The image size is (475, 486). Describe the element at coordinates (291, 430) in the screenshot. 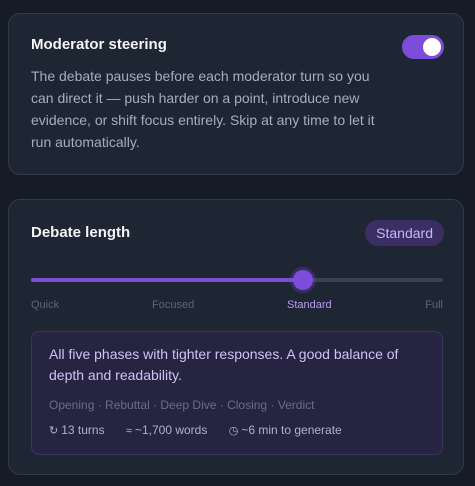

I see `stat-time-text: ~6 min to generate` at that location.